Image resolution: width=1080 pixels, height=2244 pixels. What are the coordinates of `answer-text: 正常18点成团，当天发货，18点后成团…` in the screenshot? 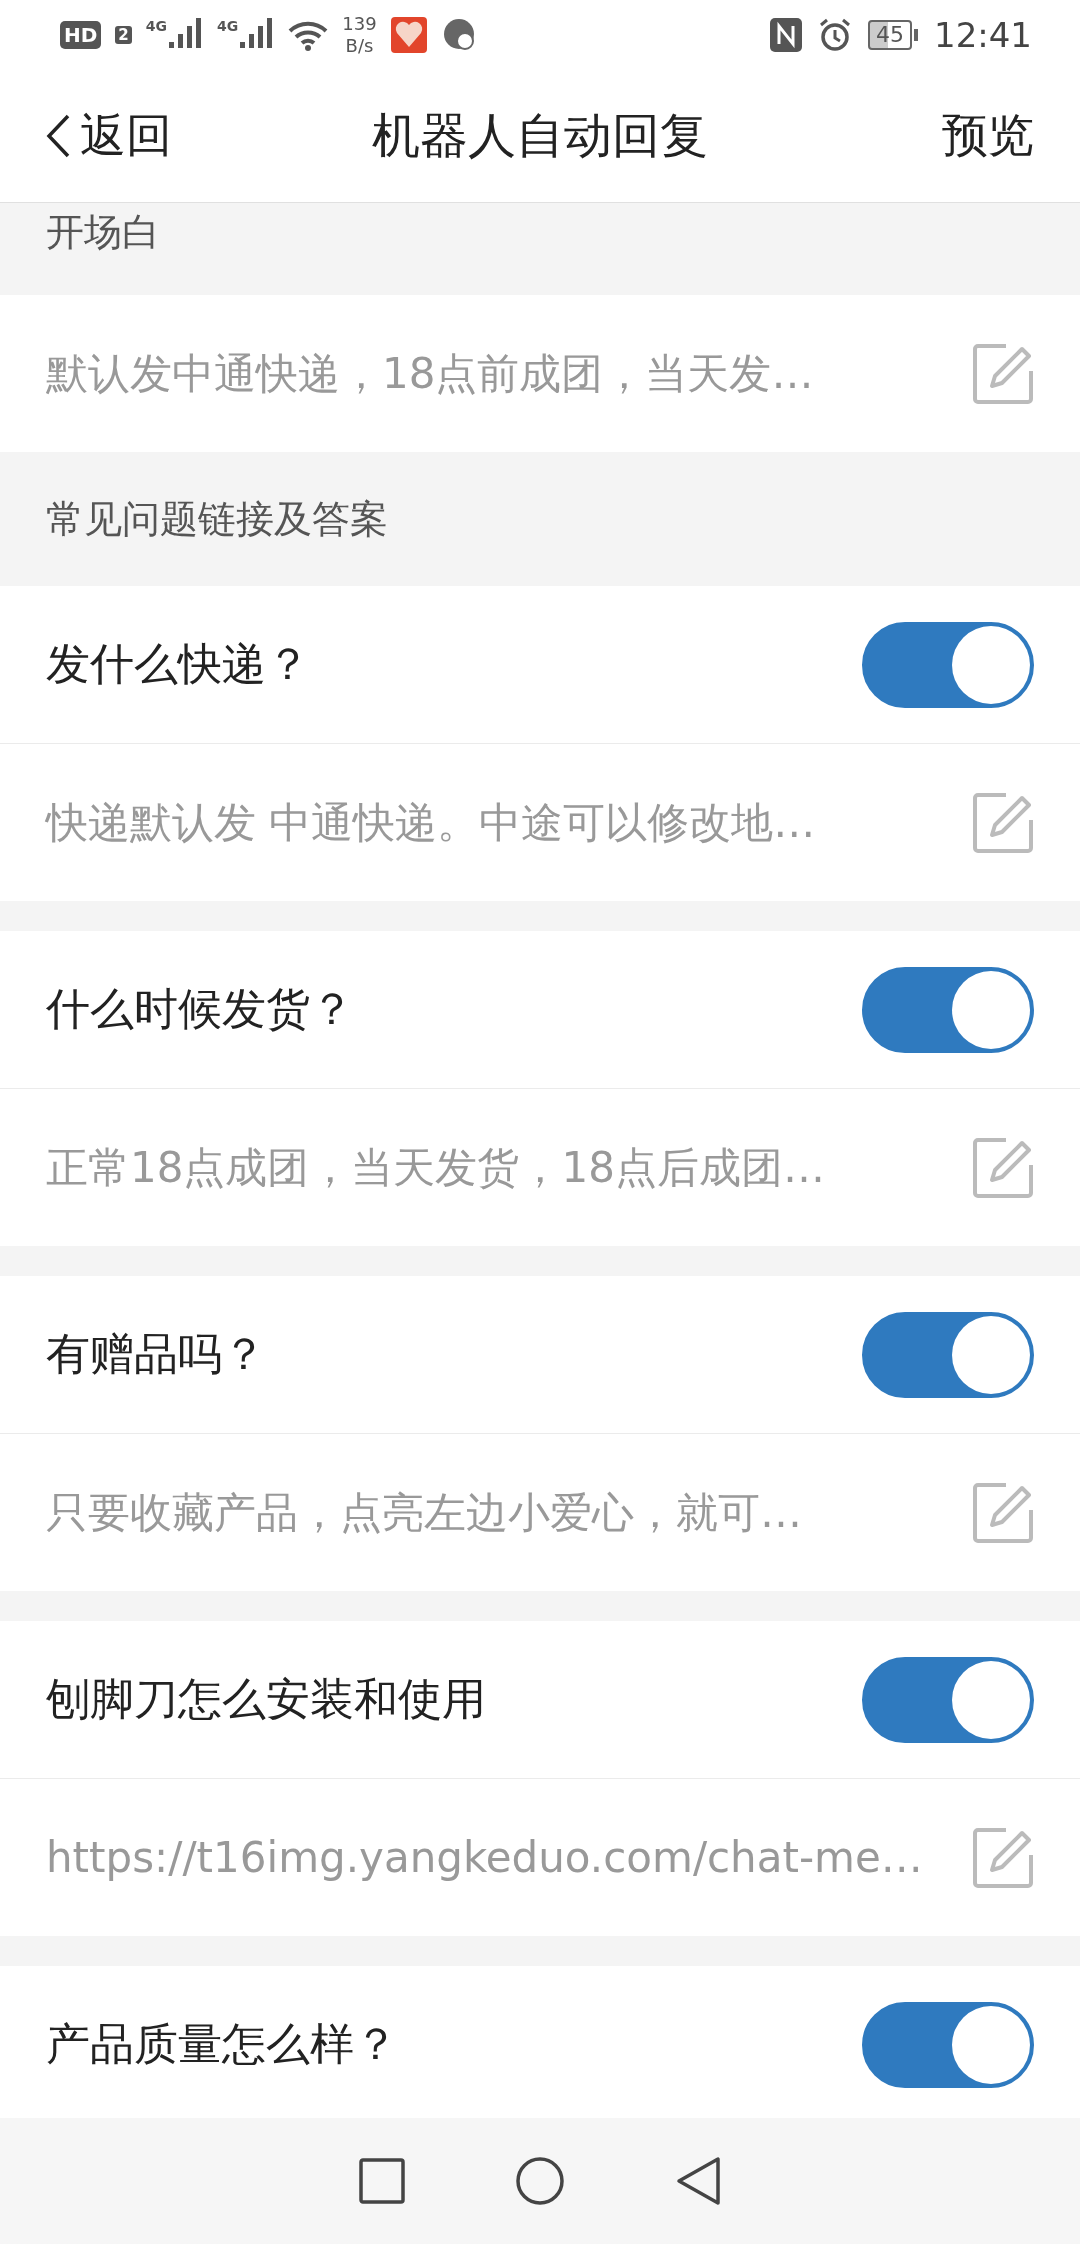 It's located at (435, 1167).